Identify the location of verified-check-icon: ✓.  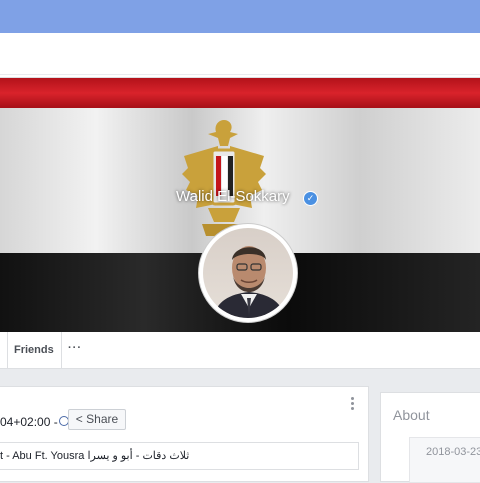
(310, 198).